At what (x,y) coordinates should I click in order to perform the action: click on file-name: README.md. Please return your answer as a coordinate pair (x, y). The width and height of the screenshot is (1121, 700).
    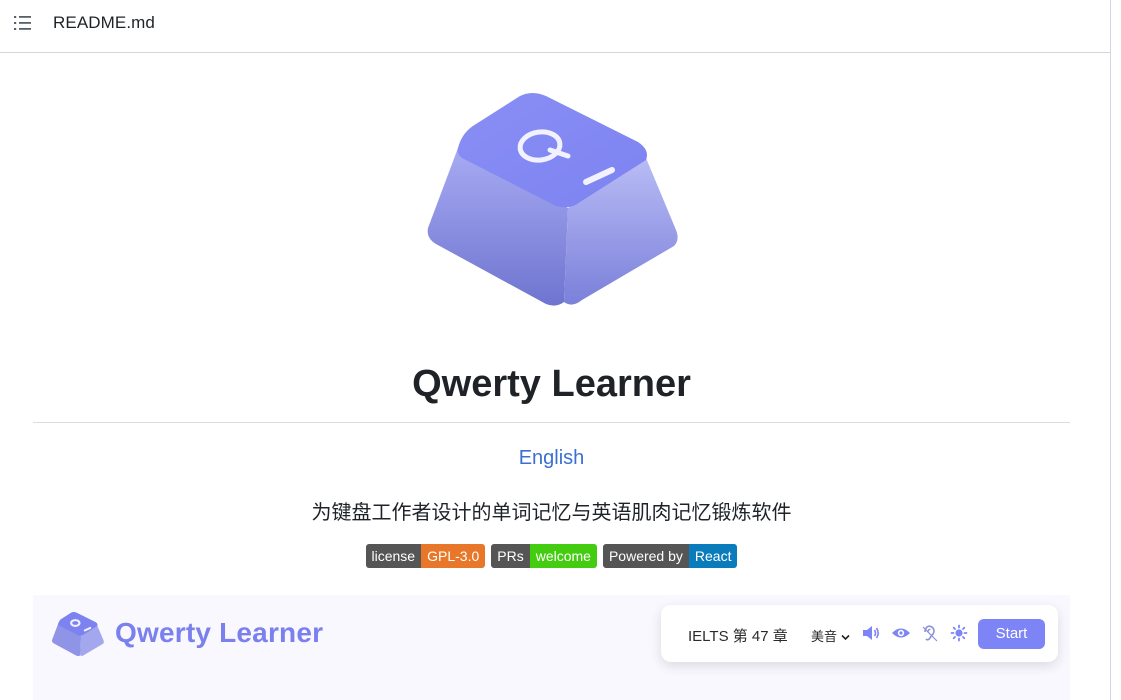
    Looking at the image, I should click on (104, 22).